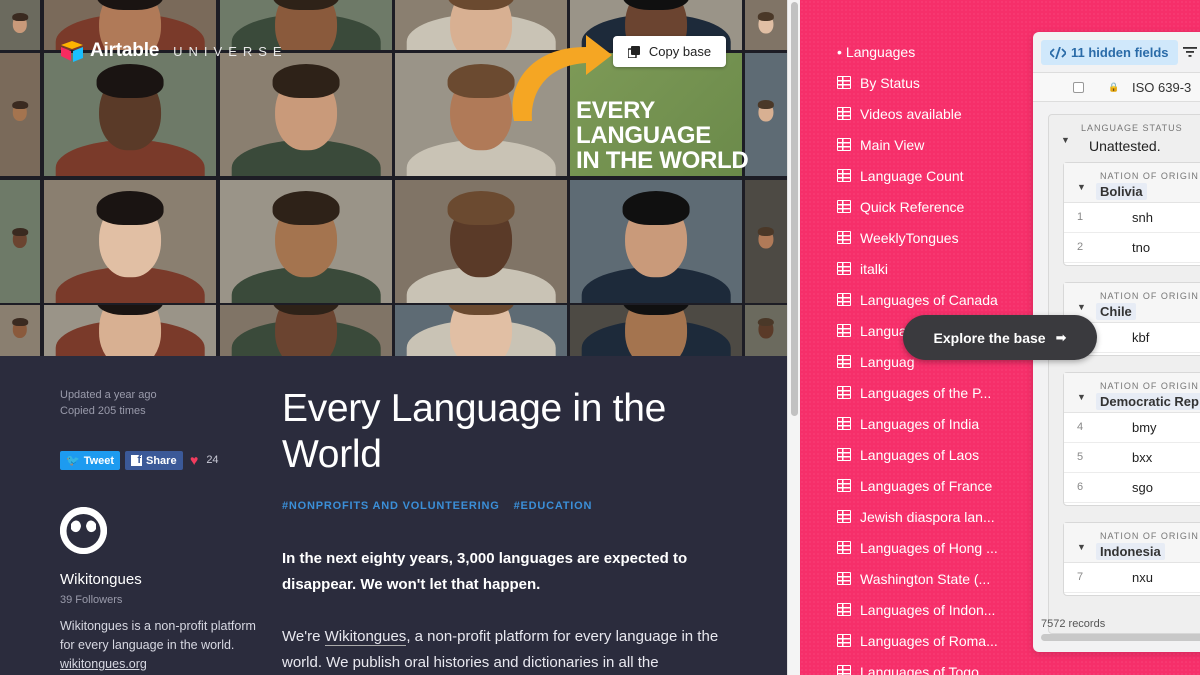  I want to click on hidden-fields-icon, so click(1058, 52).